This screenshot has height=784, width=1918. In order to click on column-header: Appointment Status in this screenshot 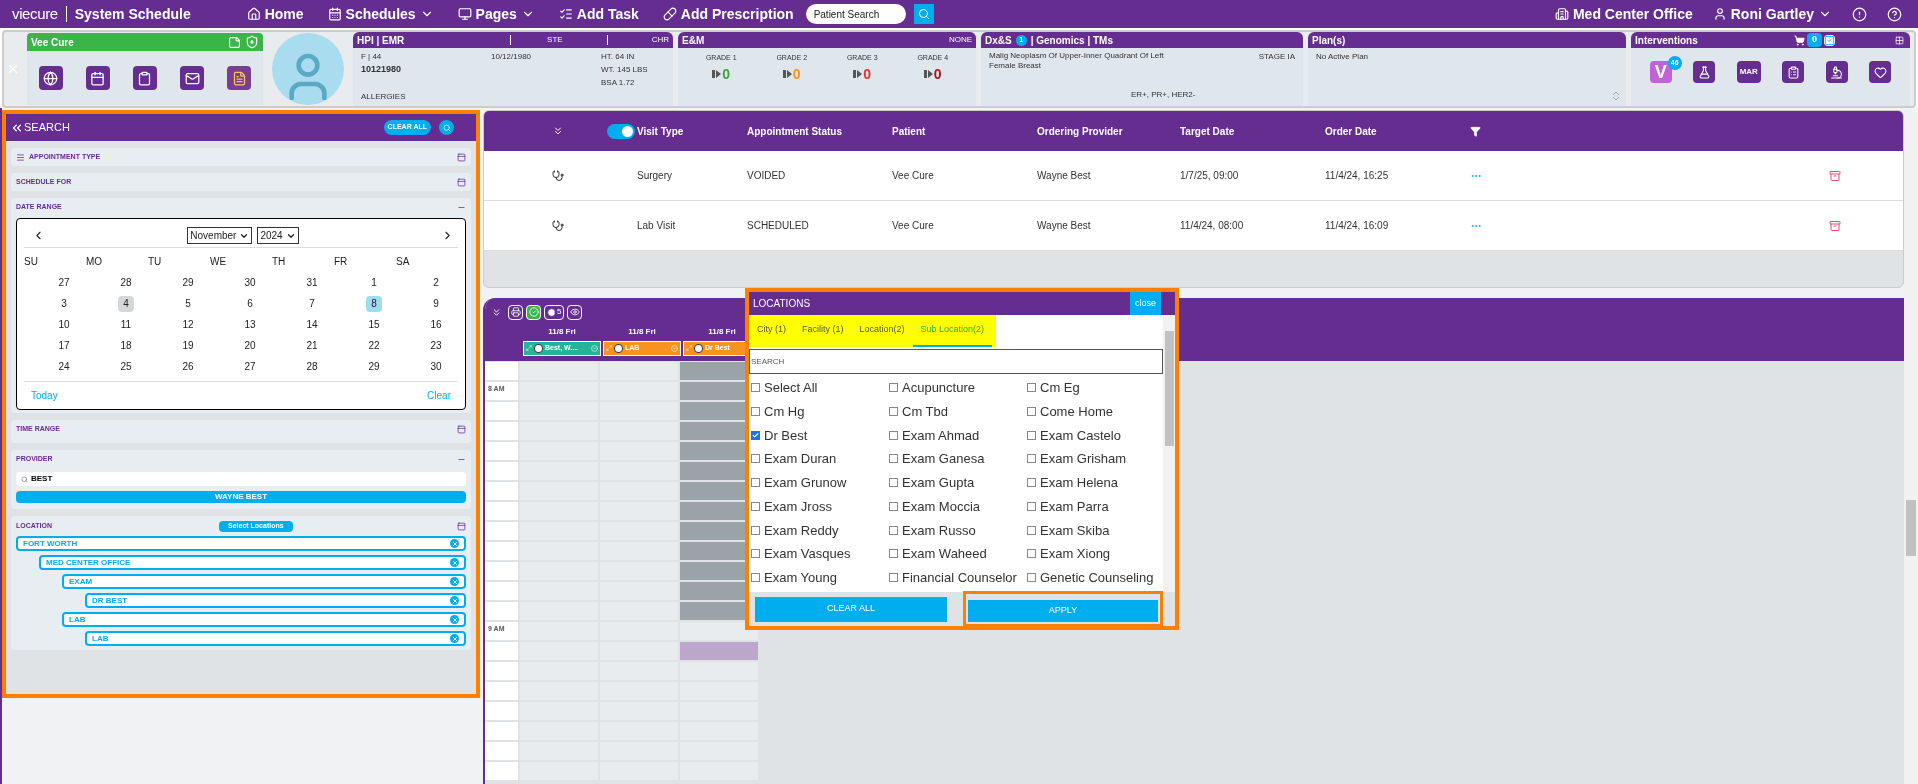, I will do `click(819, 131)`.